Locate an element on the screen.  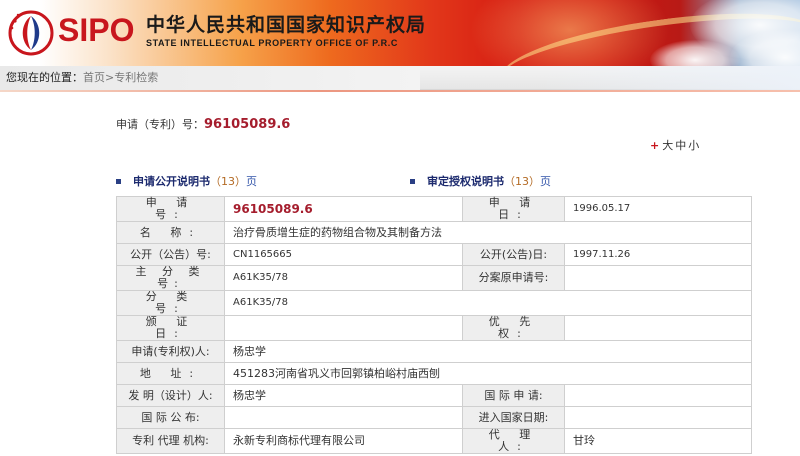
breadcrumb-home-link: 首页 is located at coordinates (94, 77).